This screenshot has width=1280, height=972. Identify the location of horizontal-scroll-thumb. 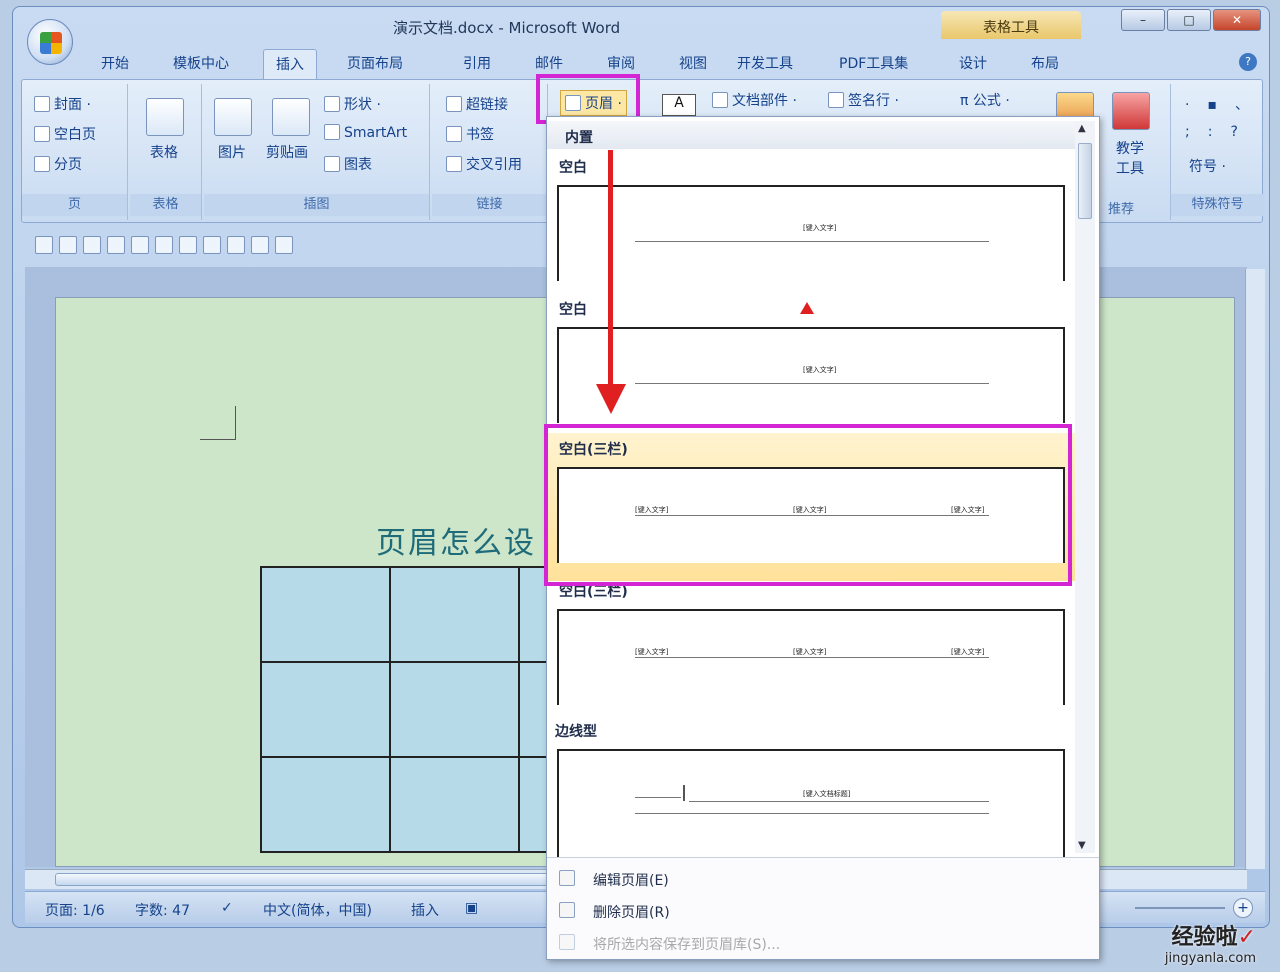
(305, 879).